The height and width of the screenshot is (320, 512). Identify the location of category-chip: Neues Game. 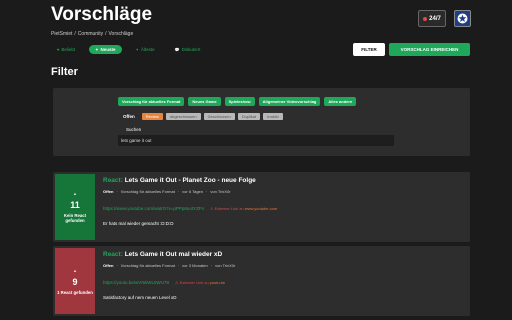
(204, 101).